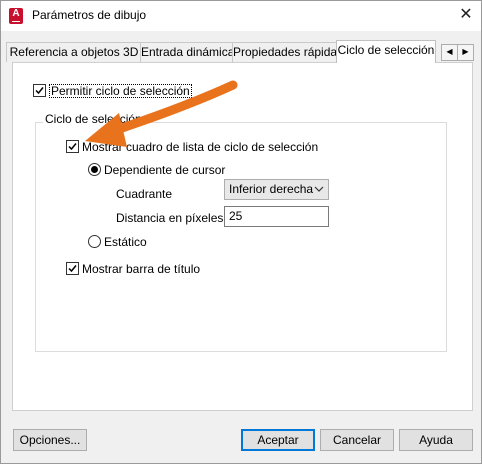 Image resolution: width=482 pixels, height=464 pixels. What do you see at coordinates (276, 216) in the screenshot?
I see `distance-input: 25` at bounding box center [276, 216].